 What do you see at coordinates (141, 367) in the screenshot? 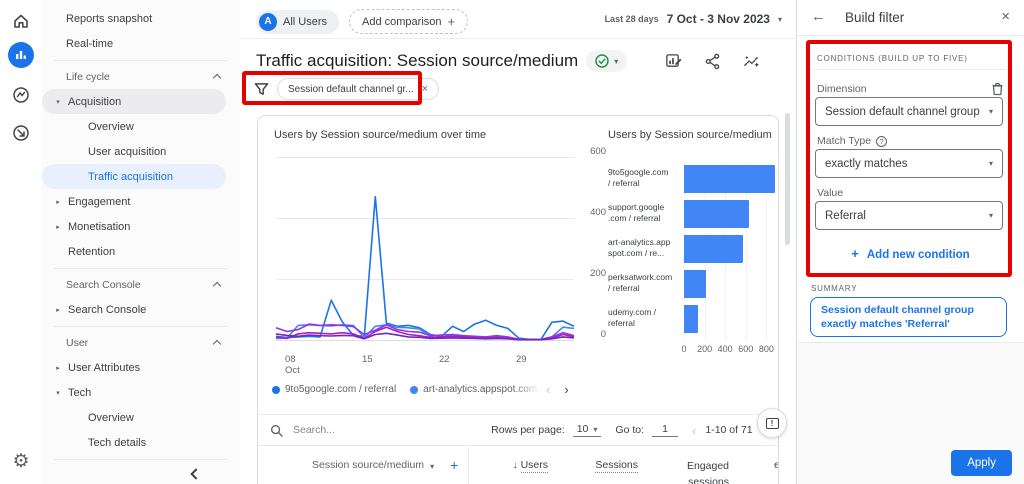
I see `sidebar-item-user-attributes: ▸ User Attributes` at bounding box center [141, 367].